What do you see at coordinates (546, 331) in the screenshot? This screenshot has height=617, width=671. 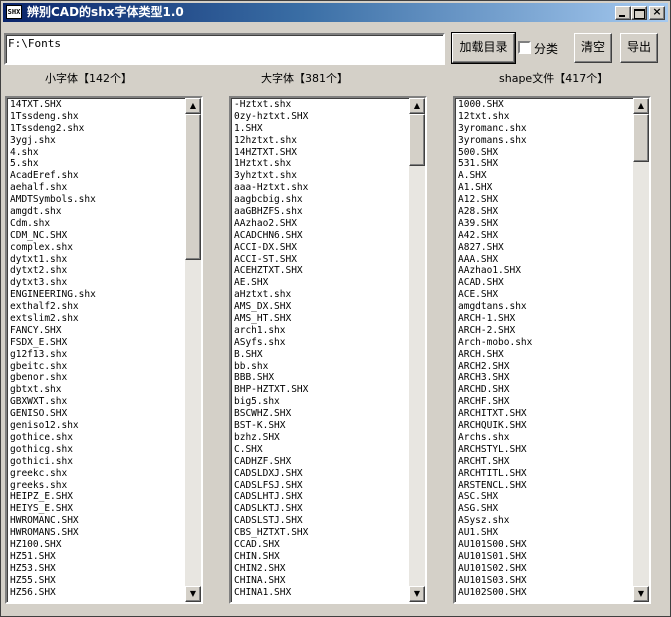 I see `list-item: ARCH-2.SHX` at bounding box center [546, 331].